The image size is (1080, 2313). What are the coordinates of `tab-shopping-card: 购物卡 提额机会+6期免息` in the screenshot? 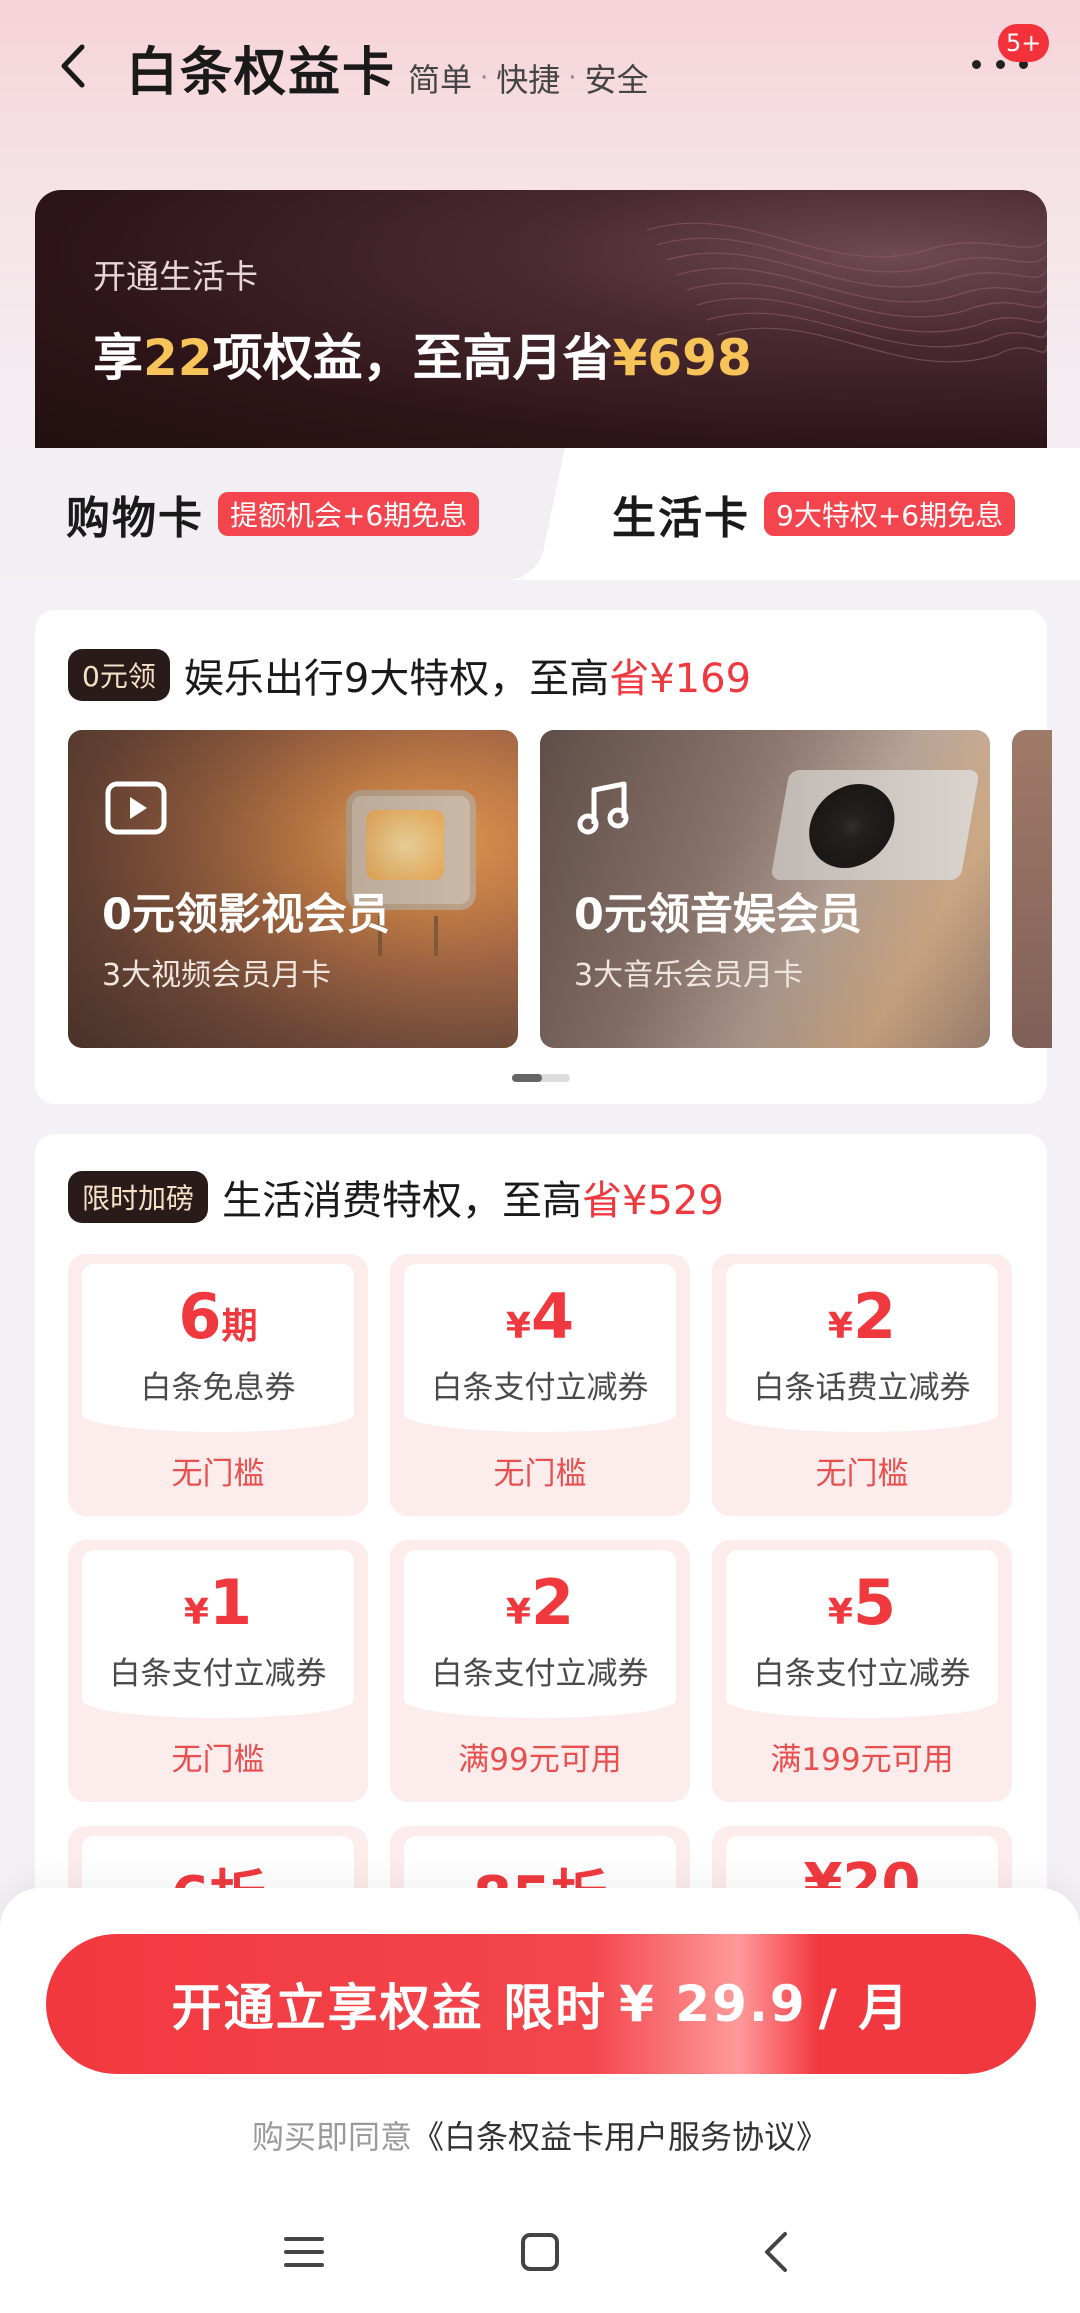 It's located at (273, 515).